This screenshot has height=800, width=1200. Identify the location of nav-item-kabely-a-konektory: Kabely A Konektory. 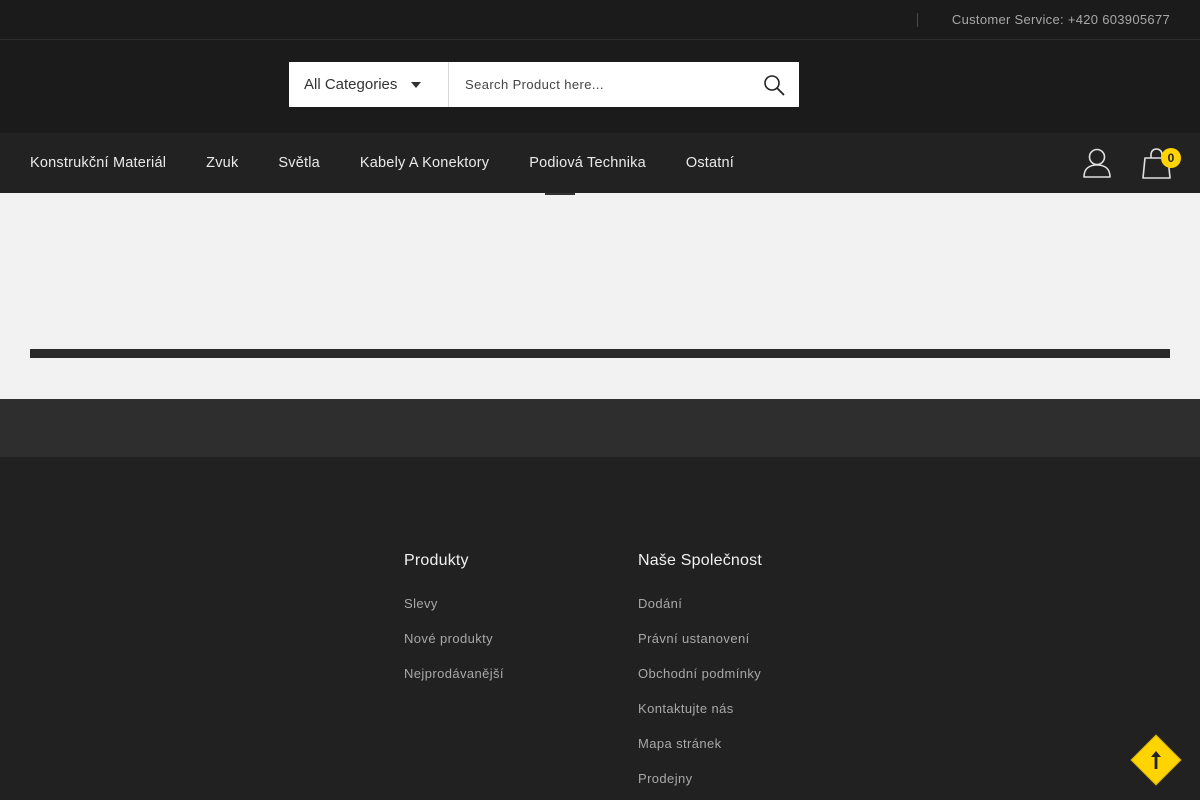
(424, 163).